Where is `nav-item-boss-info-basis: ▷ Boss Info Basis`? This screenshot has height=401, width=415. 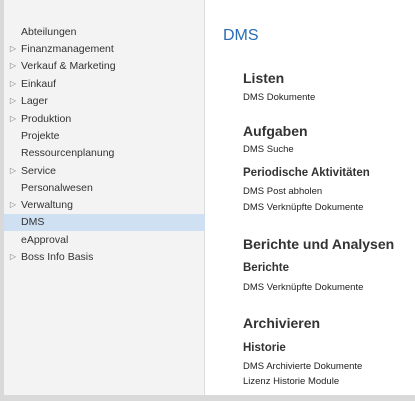 nav-item-boss-info-basis: ▷ Boss Info Basis is located at coordinates (104, 257).